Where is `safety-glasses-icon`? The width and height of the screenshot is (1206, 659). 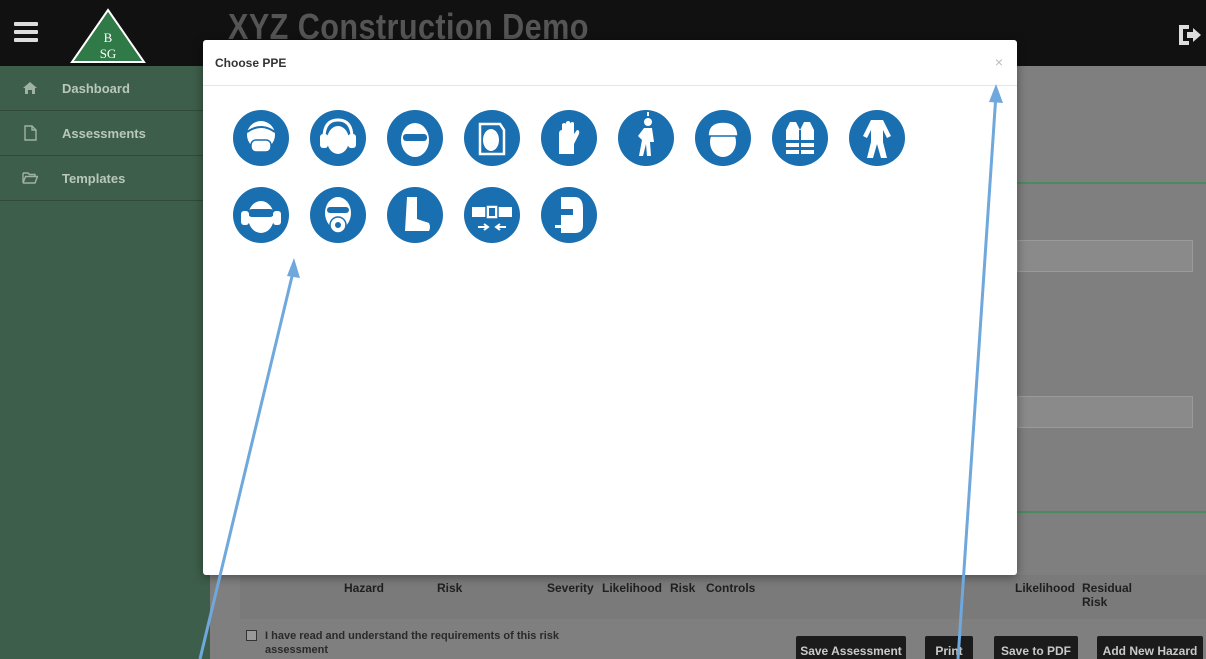
safety-glasses-icon is located at coordinates (415, 138).